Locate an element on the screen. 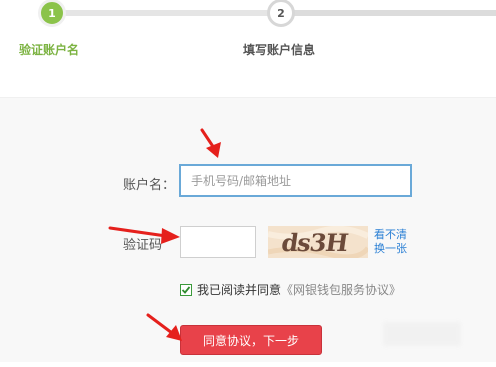 The image size is (496, 367). step-connector-done is located at coordinates (166, 13).